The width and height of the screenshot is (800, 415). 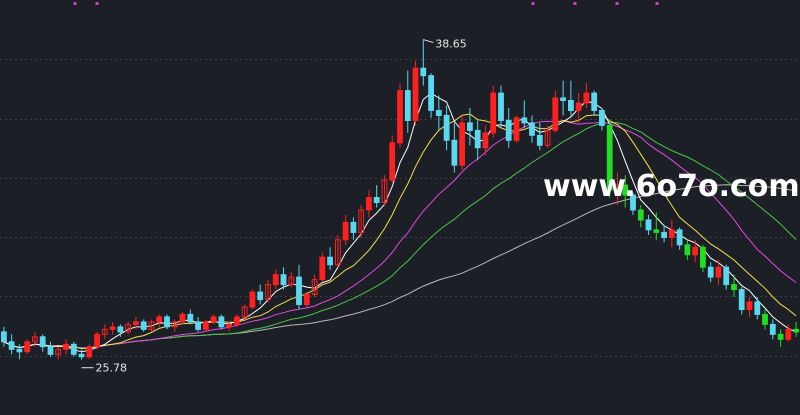 I want to click on watermark: www.6o7o.com, so click(x=671, y=186).